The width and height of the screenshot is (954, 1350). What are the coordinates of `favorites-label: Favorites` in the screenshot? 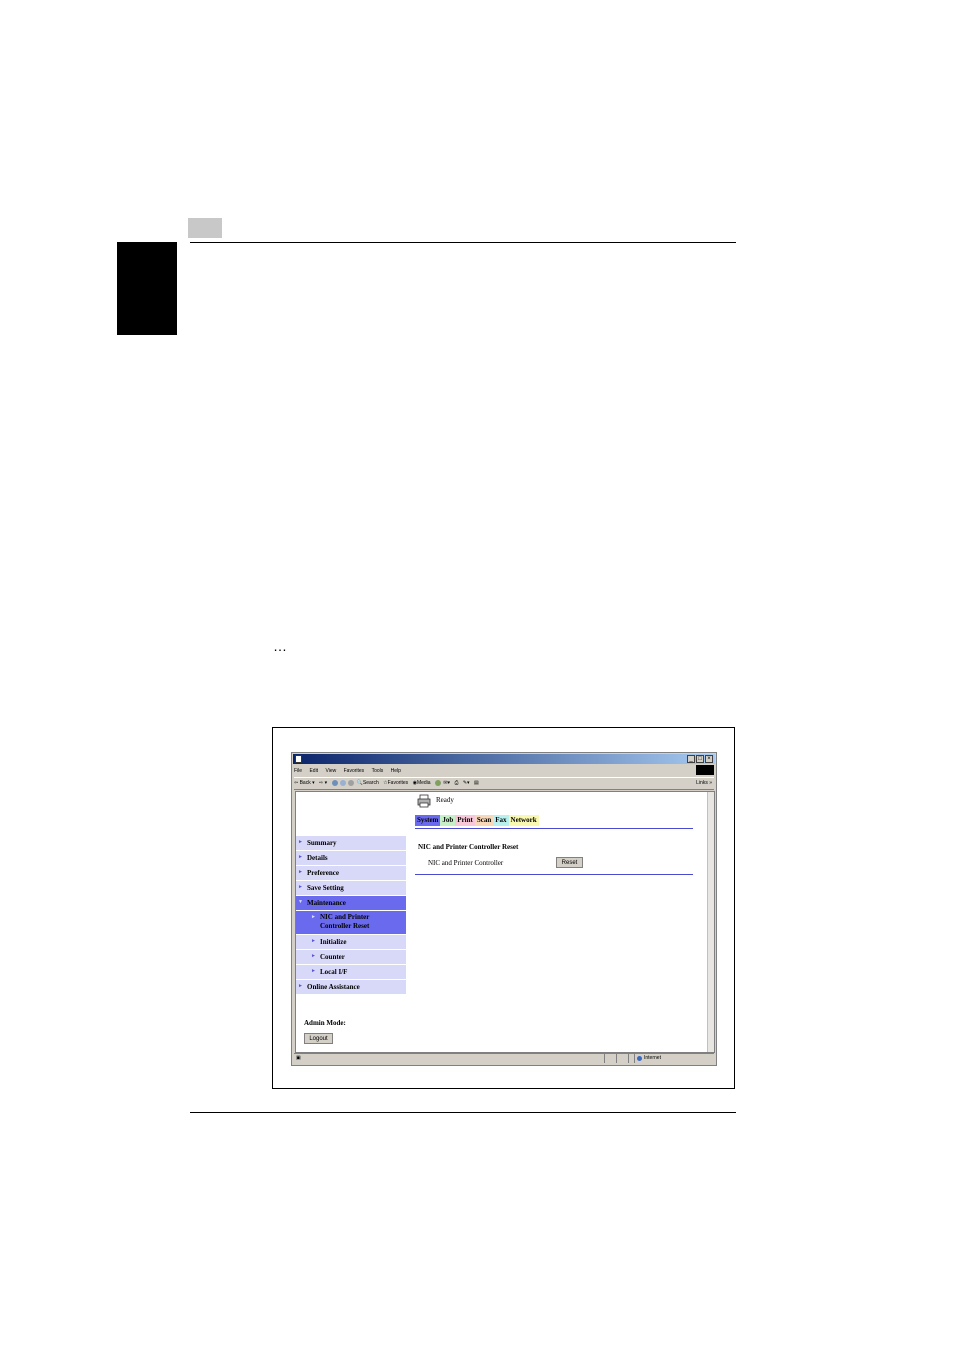 It's located at (398, 783).